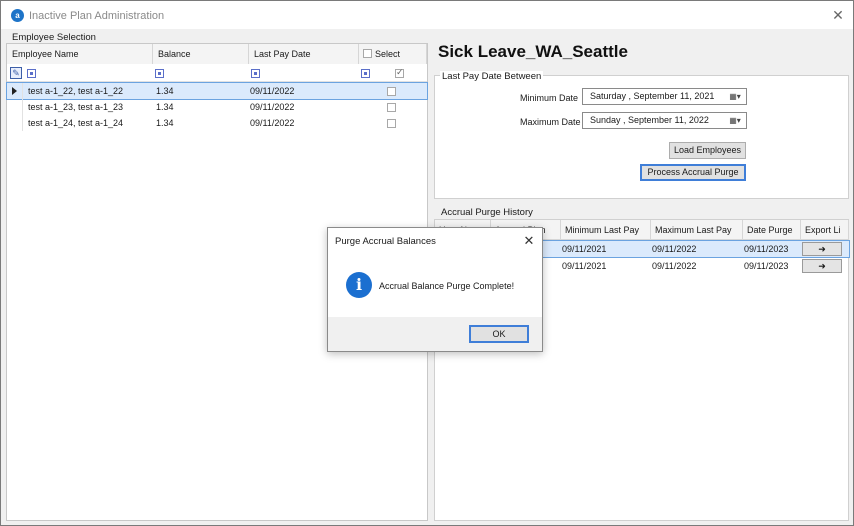  I want to click on column-date-purge: Date Purge, so click(772, 230).